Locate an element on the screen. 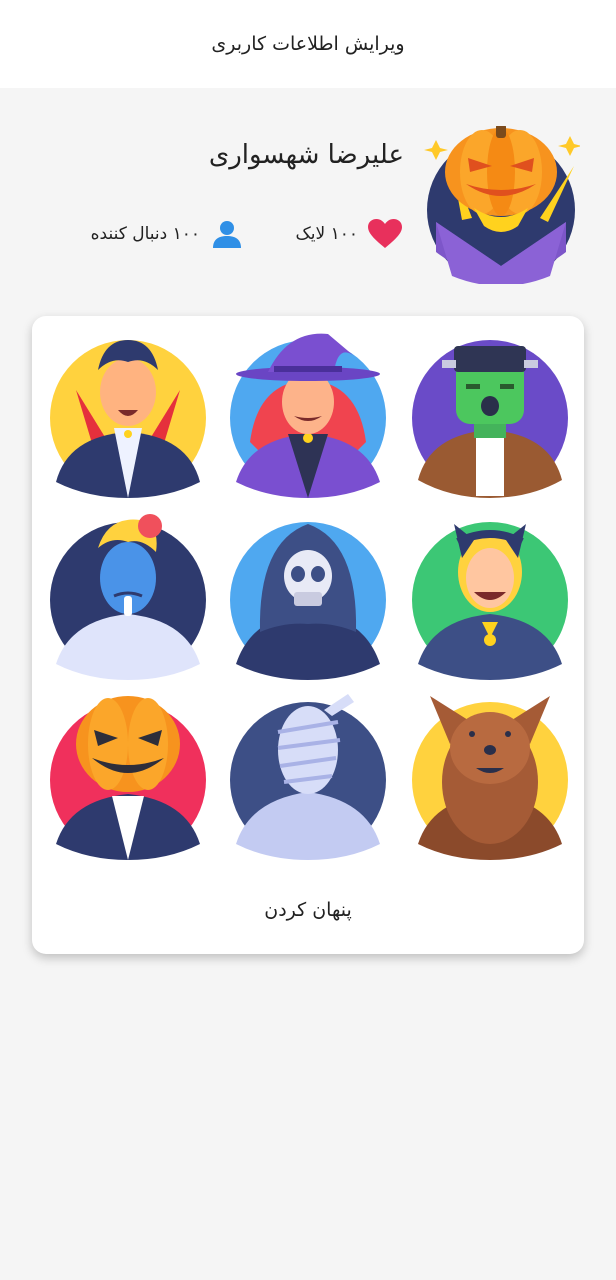 Image resolution: width=616 pixels, height=1280 pixels. page-title: ویرایش اطلاعات کاربری is located at coordinates (308, 44).